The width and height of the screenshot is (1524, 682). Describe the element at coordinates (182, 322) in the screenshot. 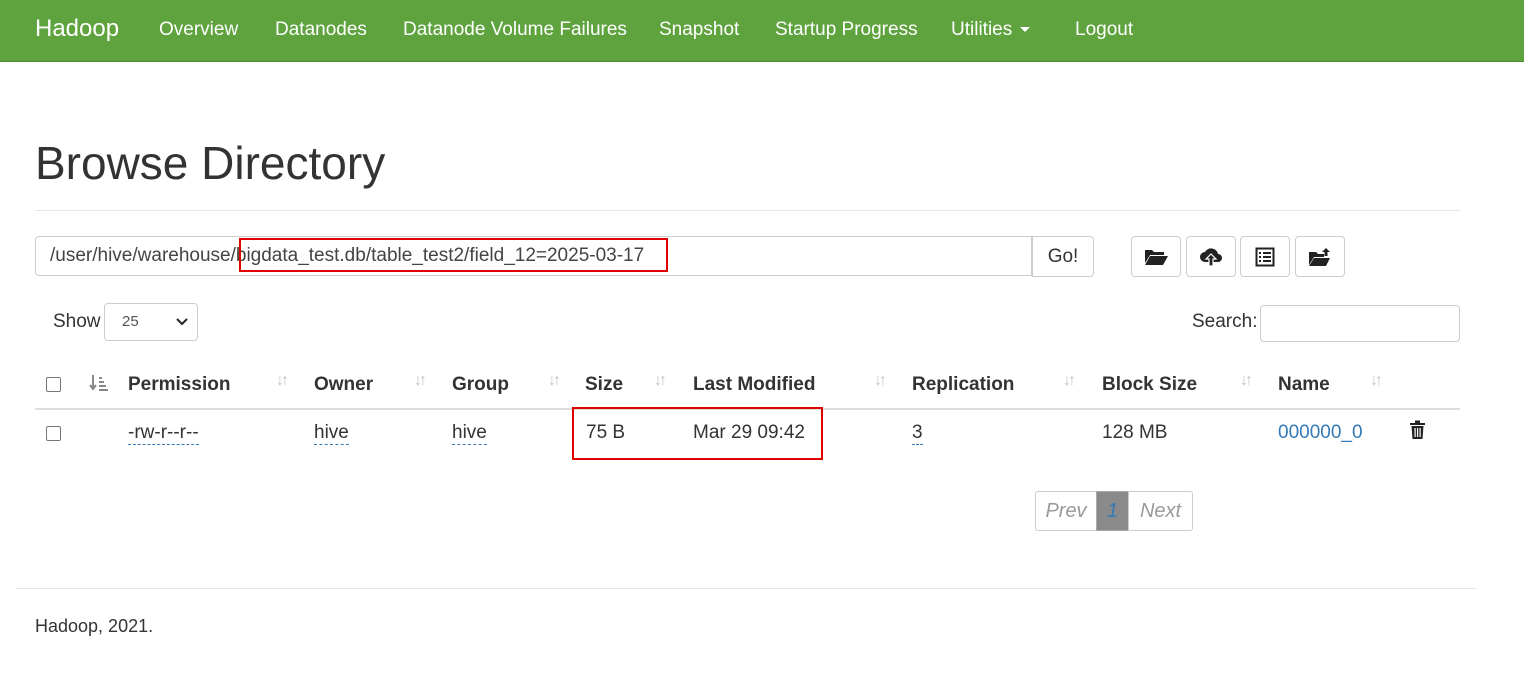

I see `chevron-down-icon` at that location.